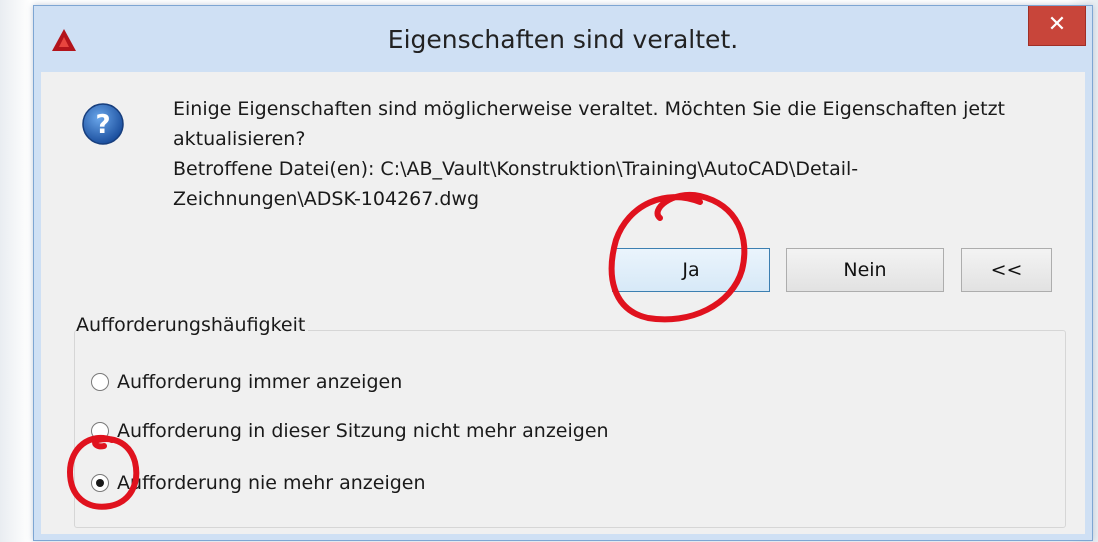  Describe the element at coordinates (1006, 270) in the screenshot. I see `collapse-button: <<` at that location.